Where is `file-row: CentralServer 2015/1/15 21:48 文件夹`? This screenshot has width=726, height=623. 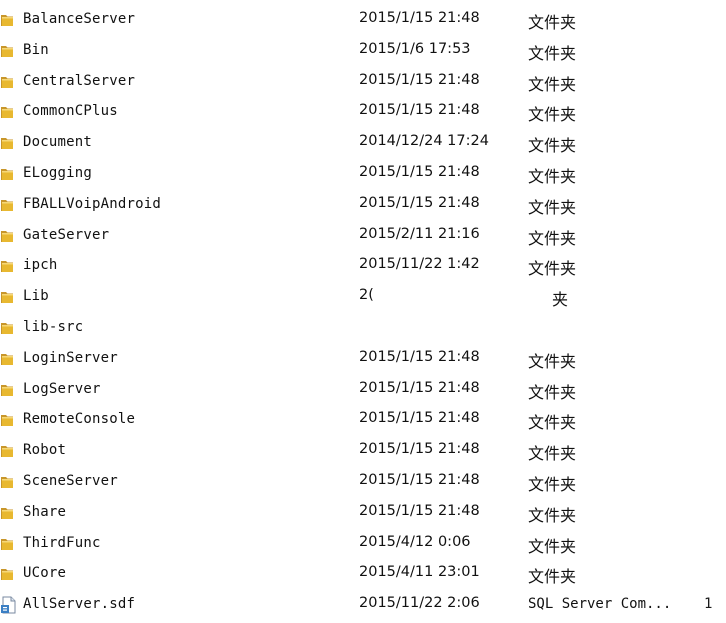
file-row: CentralServer 2015/1/15 21:48 文件夹 is located at coordinates (363, 82).